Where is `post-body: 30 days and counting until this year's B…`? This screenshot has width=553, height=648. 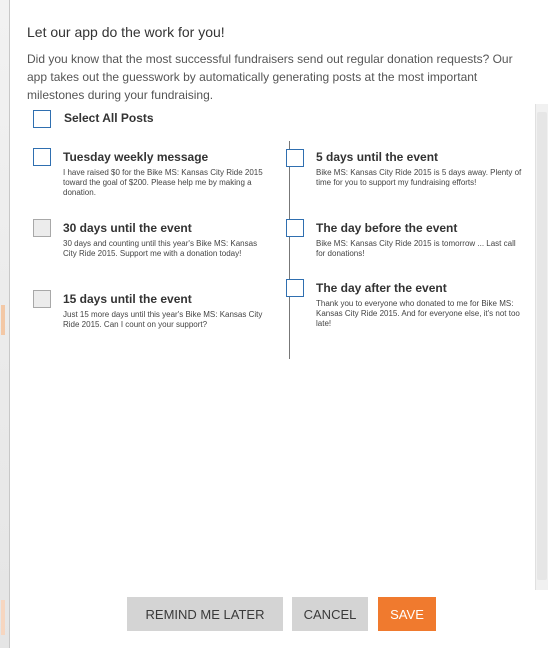 post-body: 30 days and counting until this year's B… is located at coordinates (160, 248).